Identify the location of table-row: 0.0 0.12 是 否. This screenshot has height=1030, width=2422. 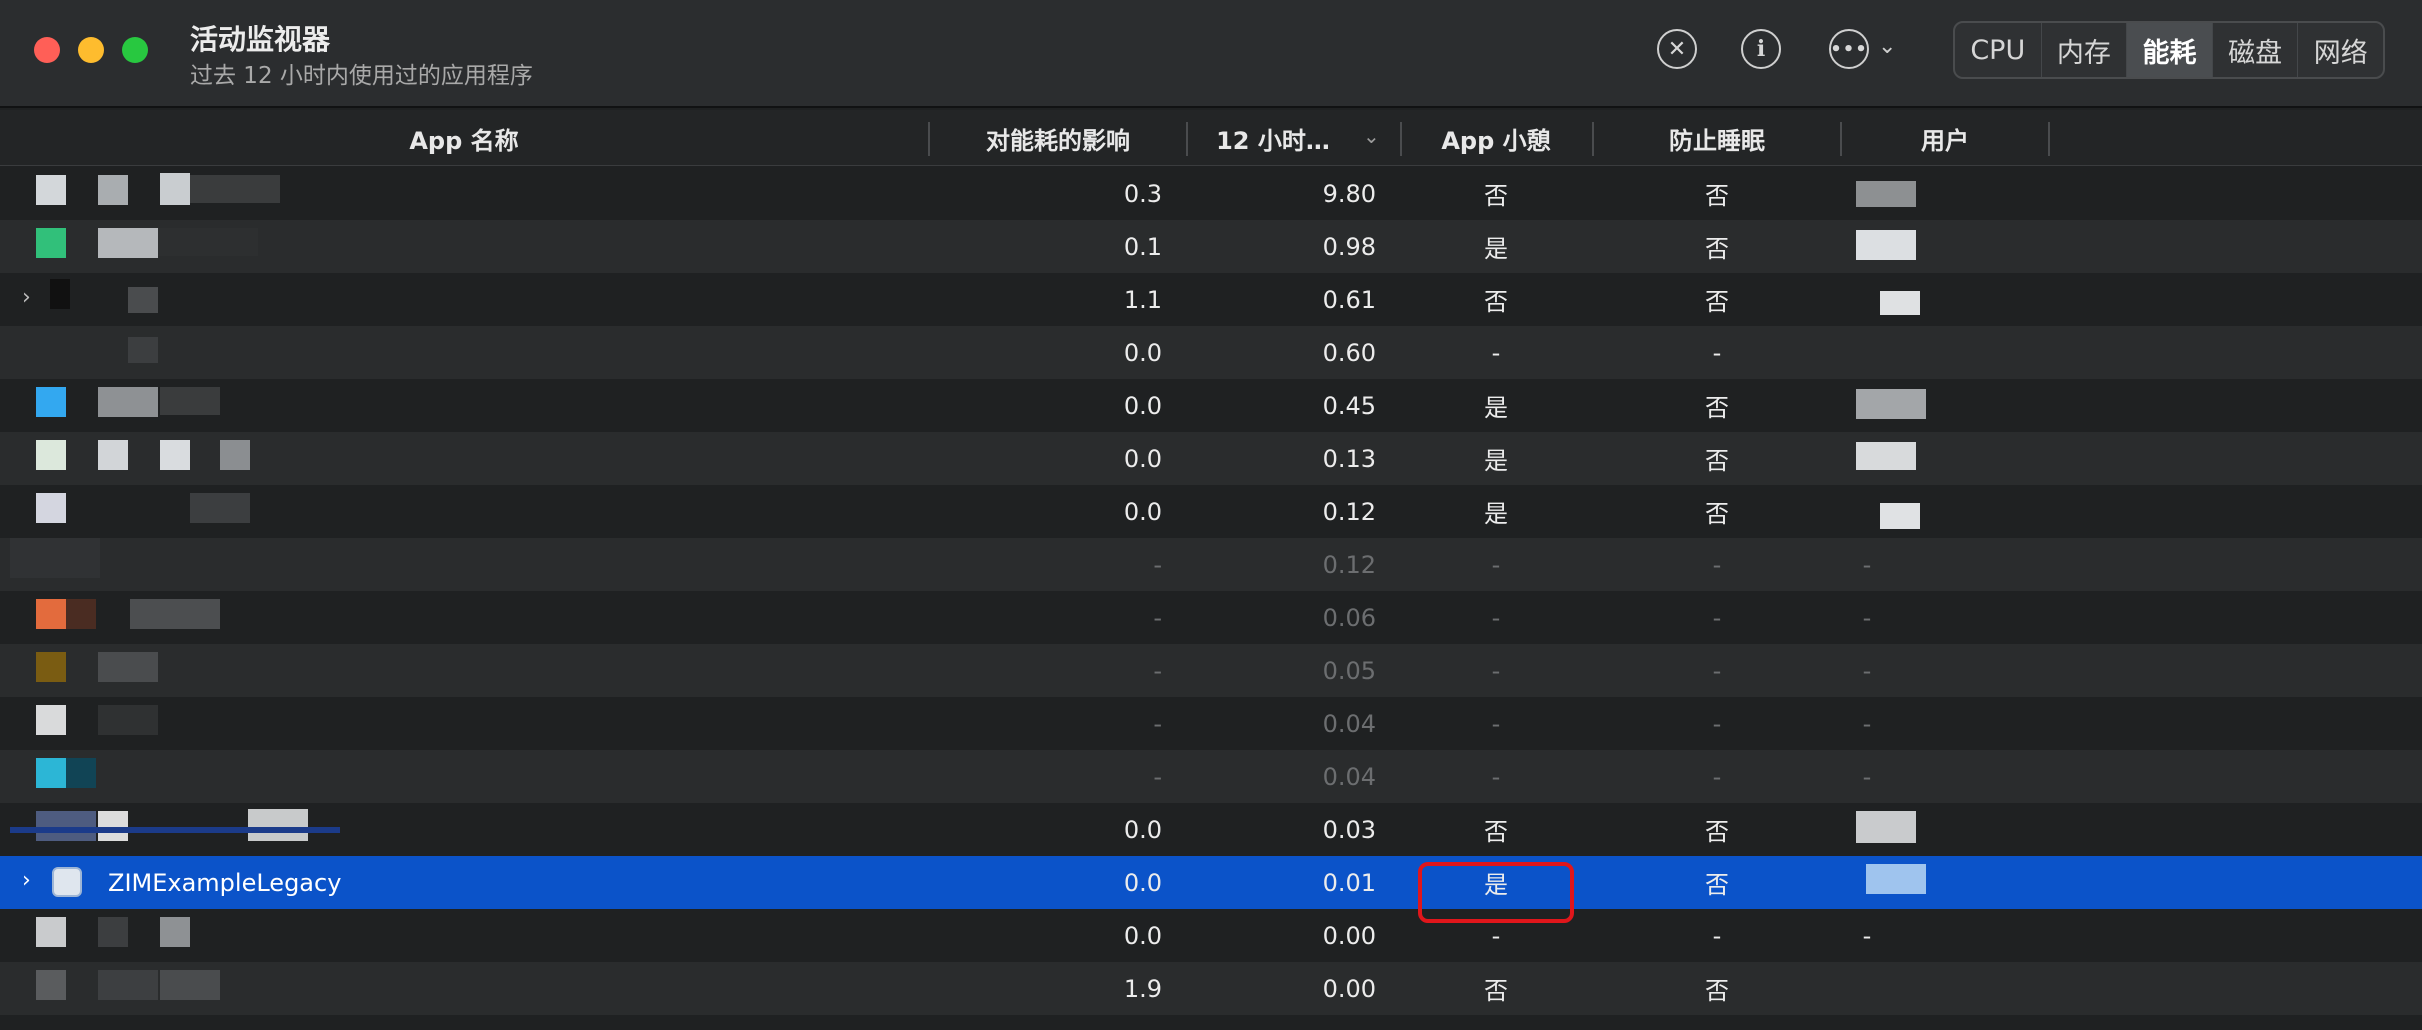
(1211, 511).